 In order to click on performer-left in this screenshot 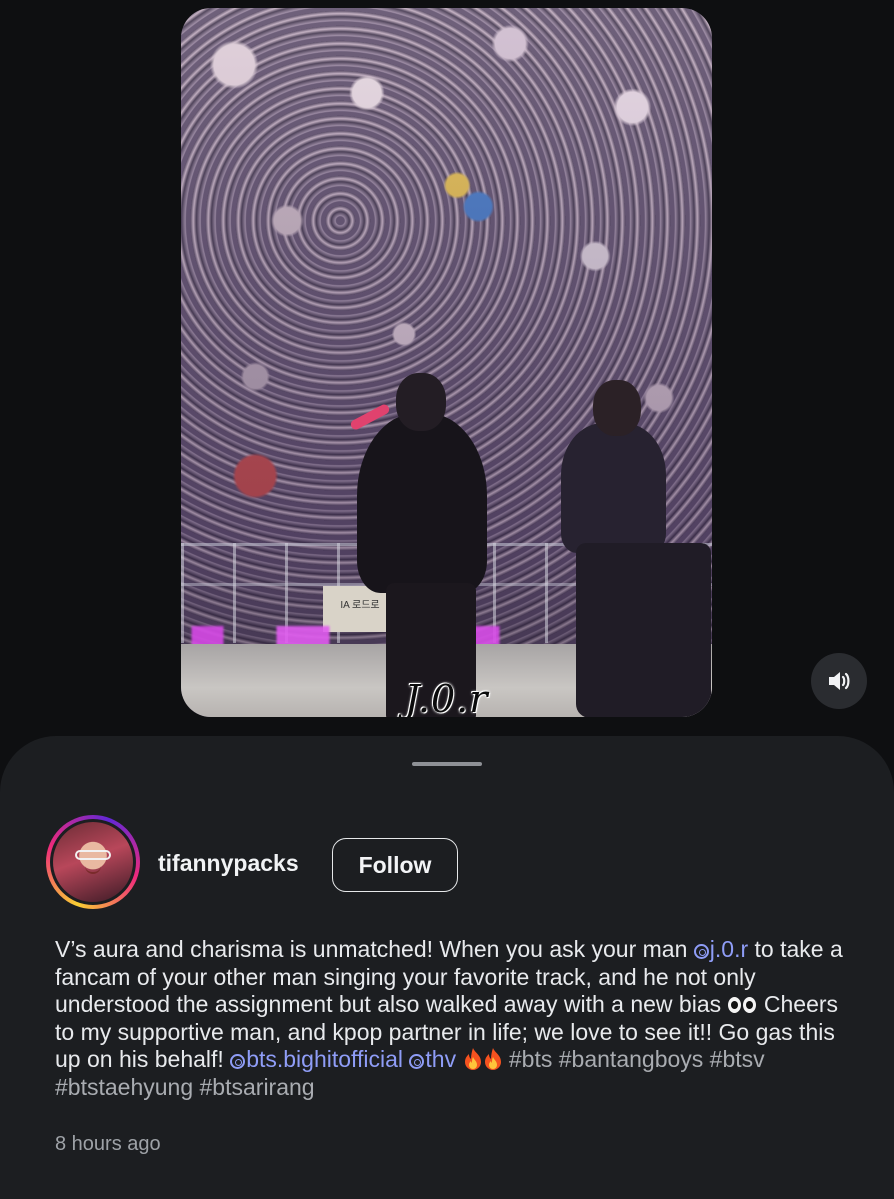, I will do `click(422, 503)`.